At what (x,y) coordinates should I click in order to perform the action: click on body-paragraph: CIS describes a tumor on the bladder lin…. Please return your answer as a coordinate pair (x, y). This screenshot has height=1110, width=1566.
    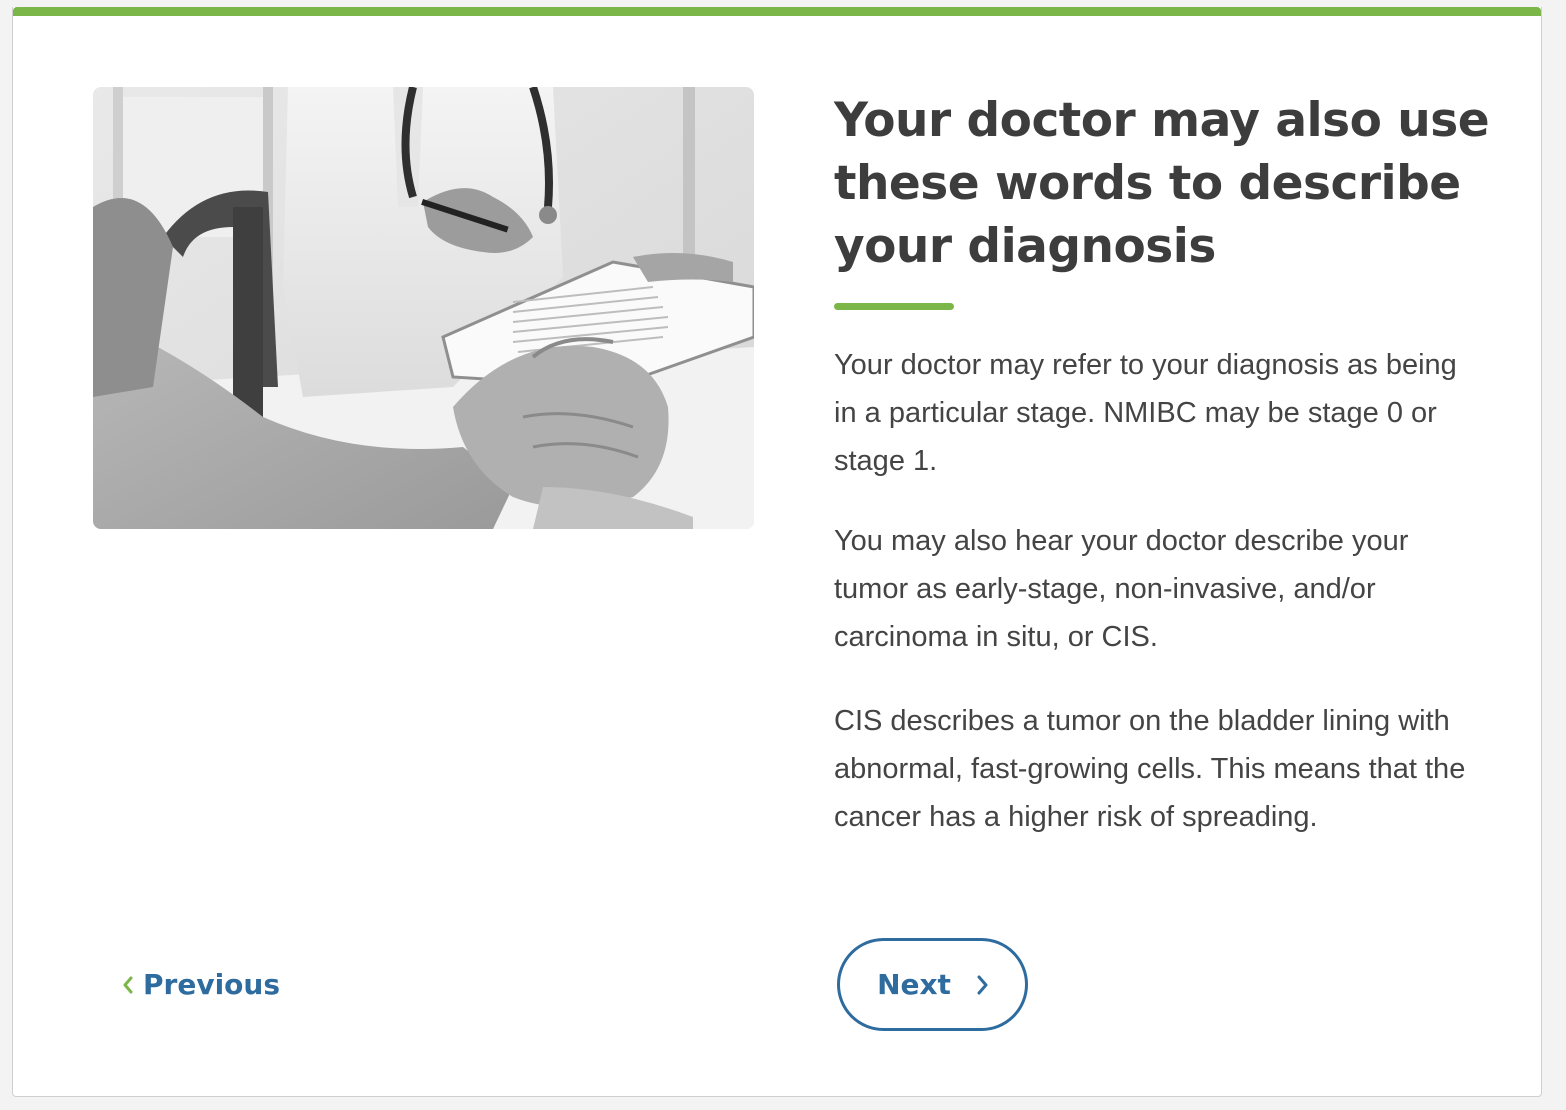
    Looking at the image, I should click on (1150, 769).